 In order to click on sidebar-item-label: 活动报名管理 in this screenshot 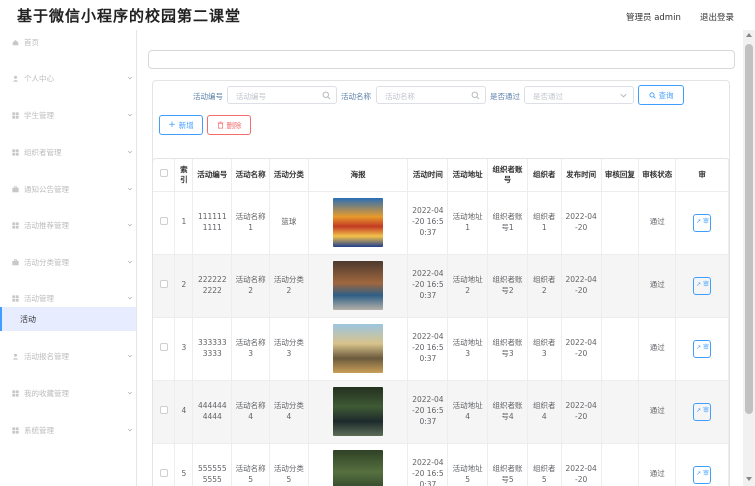, I will do `click(46, 356)`.